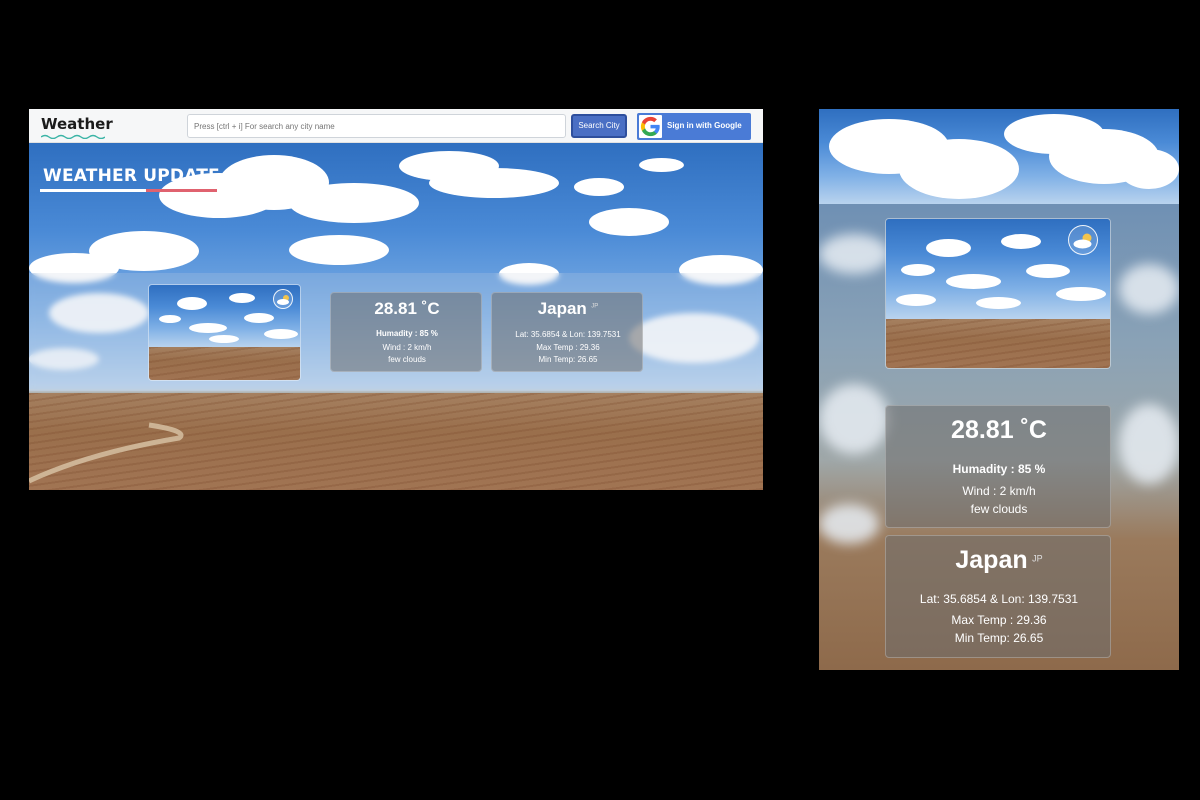 The width and height of the screenshot is (1200, 800). I want to click on temperature-value: 28.81, so click(395, 308).